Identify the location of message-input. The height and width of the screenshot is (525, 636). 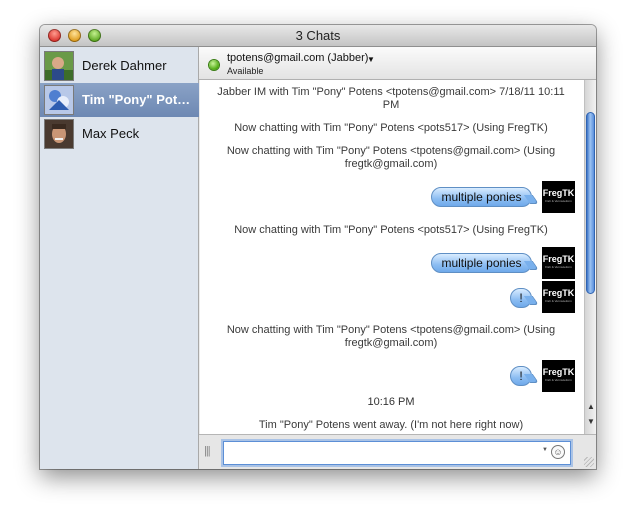
(397, 453).